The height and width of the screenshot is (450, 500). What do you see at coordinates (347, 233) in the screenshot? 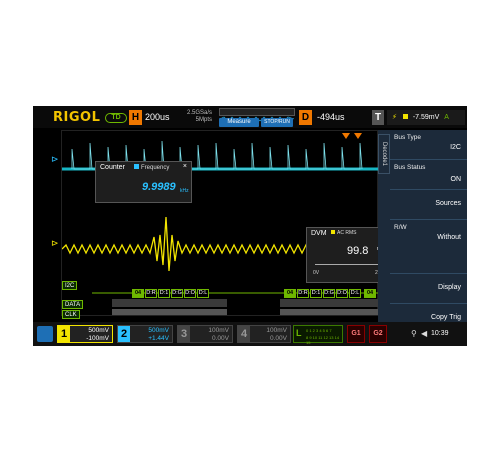
I see `dvm-type-label: AC RMS` at bounding box center [347, 233].